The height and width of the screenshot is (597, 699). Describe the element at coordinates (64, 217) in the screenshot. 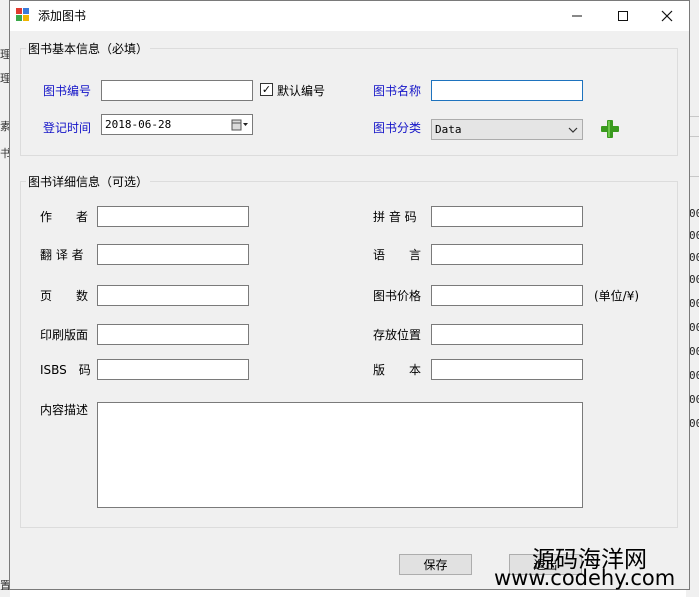

I see `author-label: 作 者` at that location.